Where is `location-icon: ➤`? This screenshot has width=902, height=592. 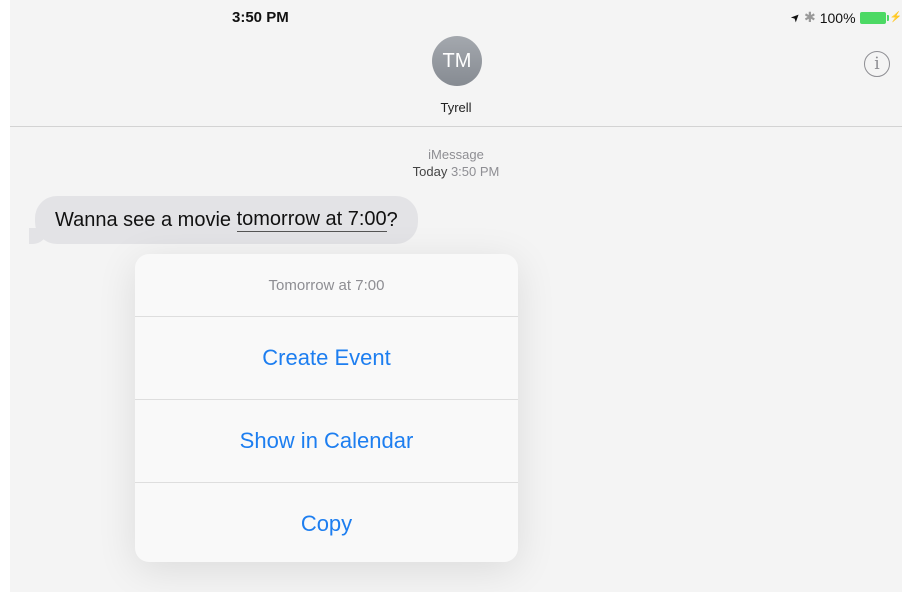 location-icon: ➤ is located at coordinates (796, 18).